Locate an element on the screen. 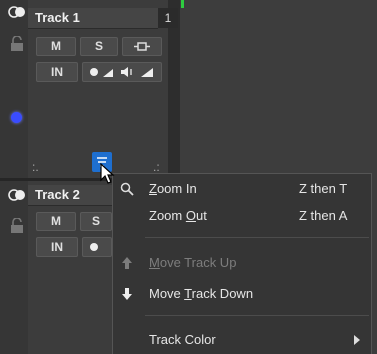  track-2-input-button: IN is located at coordinates (57, 247).